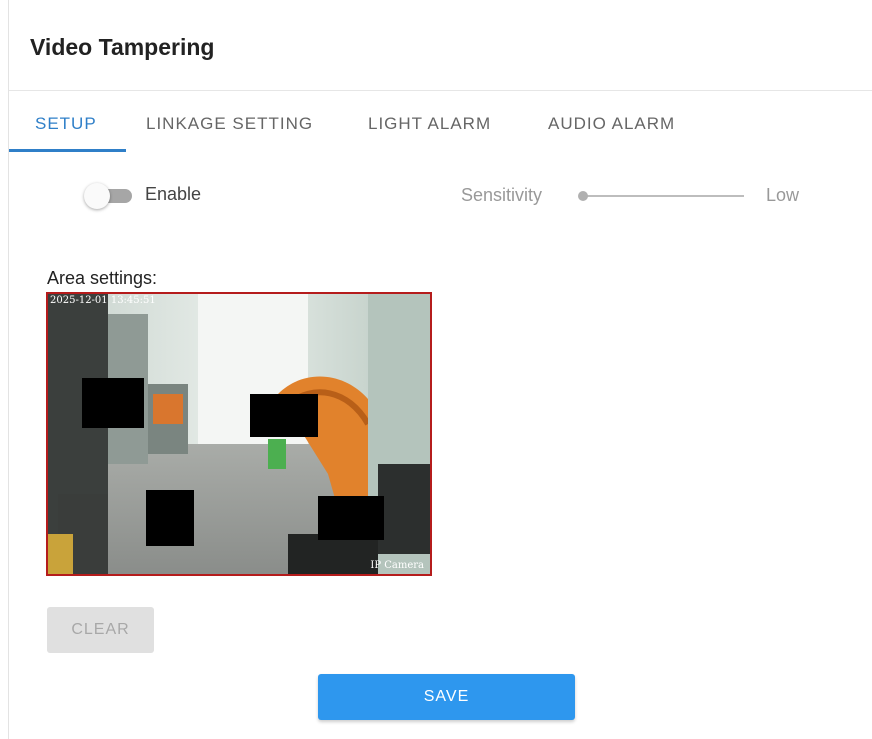  What do you see at coordinates (583, 196) in the screenshot?
I see `slider-thumb` at bounding box center [583, 196].